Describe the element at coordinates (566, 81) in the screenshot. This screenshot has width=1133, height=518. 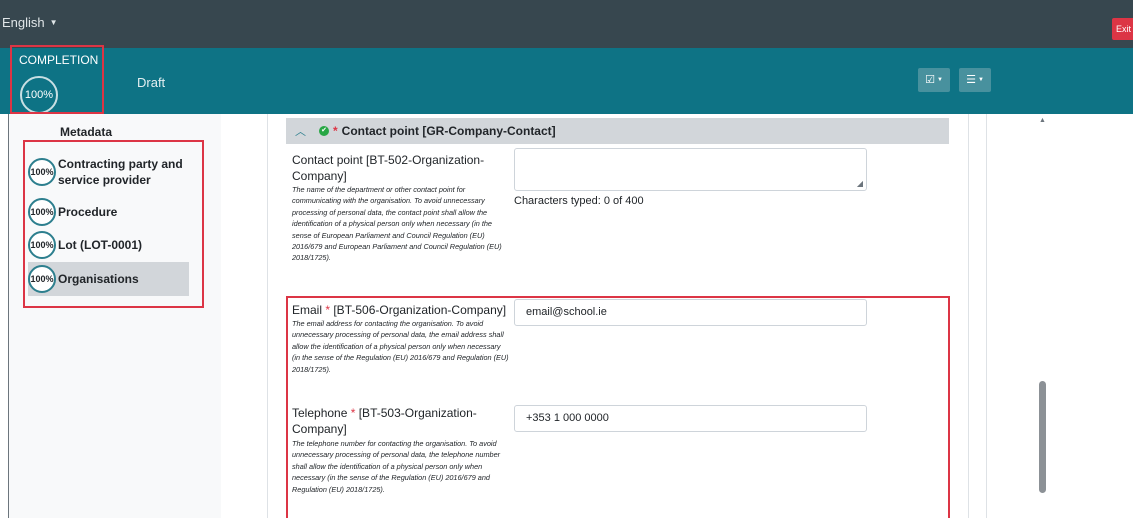
I see `status-bar: COMPLETION 100% Draft ☑ ▼ ☰ ▼` at that location.